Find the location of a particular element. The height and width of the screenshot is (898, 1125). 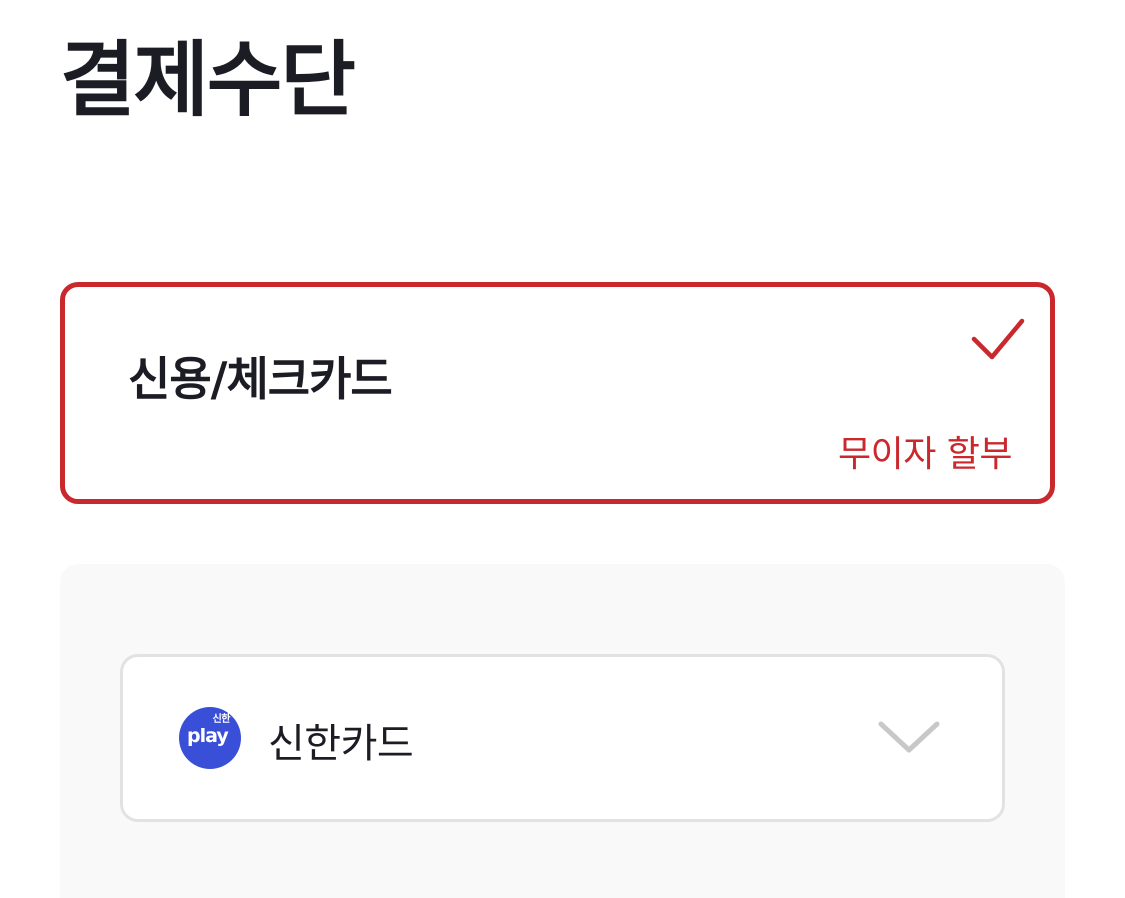

chevron-down-icon is located at coordinates (909, 738).